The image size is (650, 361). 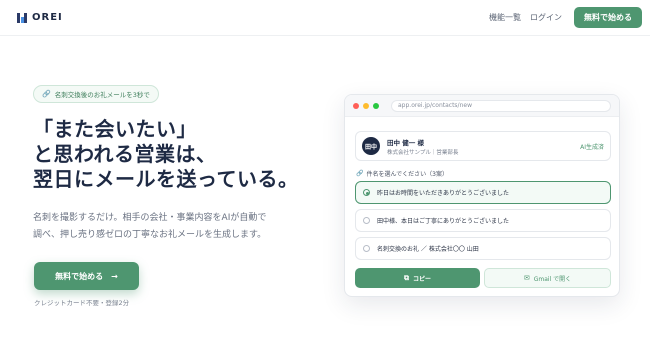 What do you see at coordinates (592, 147) in the screenshot?
I see `ai-status-badge: AI生成済` at bounding box center [592, 147].